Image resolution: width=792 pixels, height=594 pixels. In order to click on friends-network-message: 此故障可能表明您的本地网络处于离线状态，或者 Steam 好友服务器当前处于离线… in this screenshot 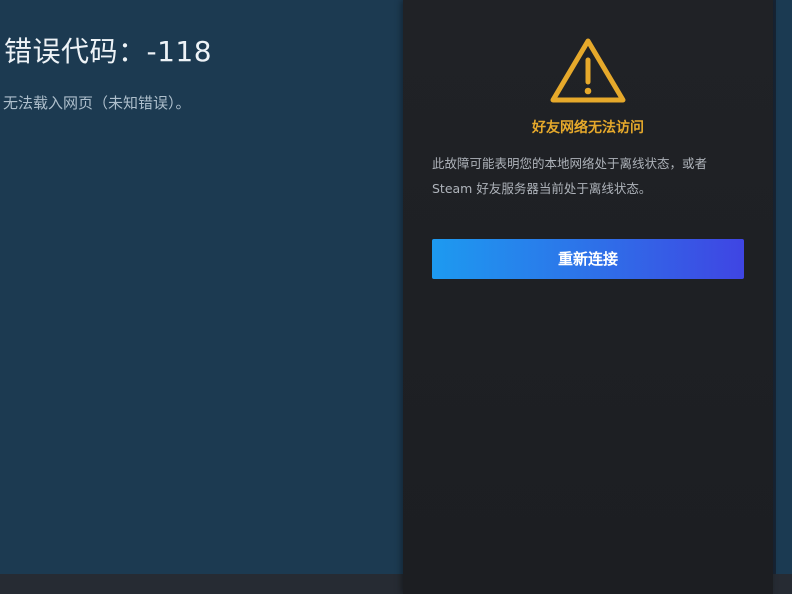, I will do `click(570, 176)`.